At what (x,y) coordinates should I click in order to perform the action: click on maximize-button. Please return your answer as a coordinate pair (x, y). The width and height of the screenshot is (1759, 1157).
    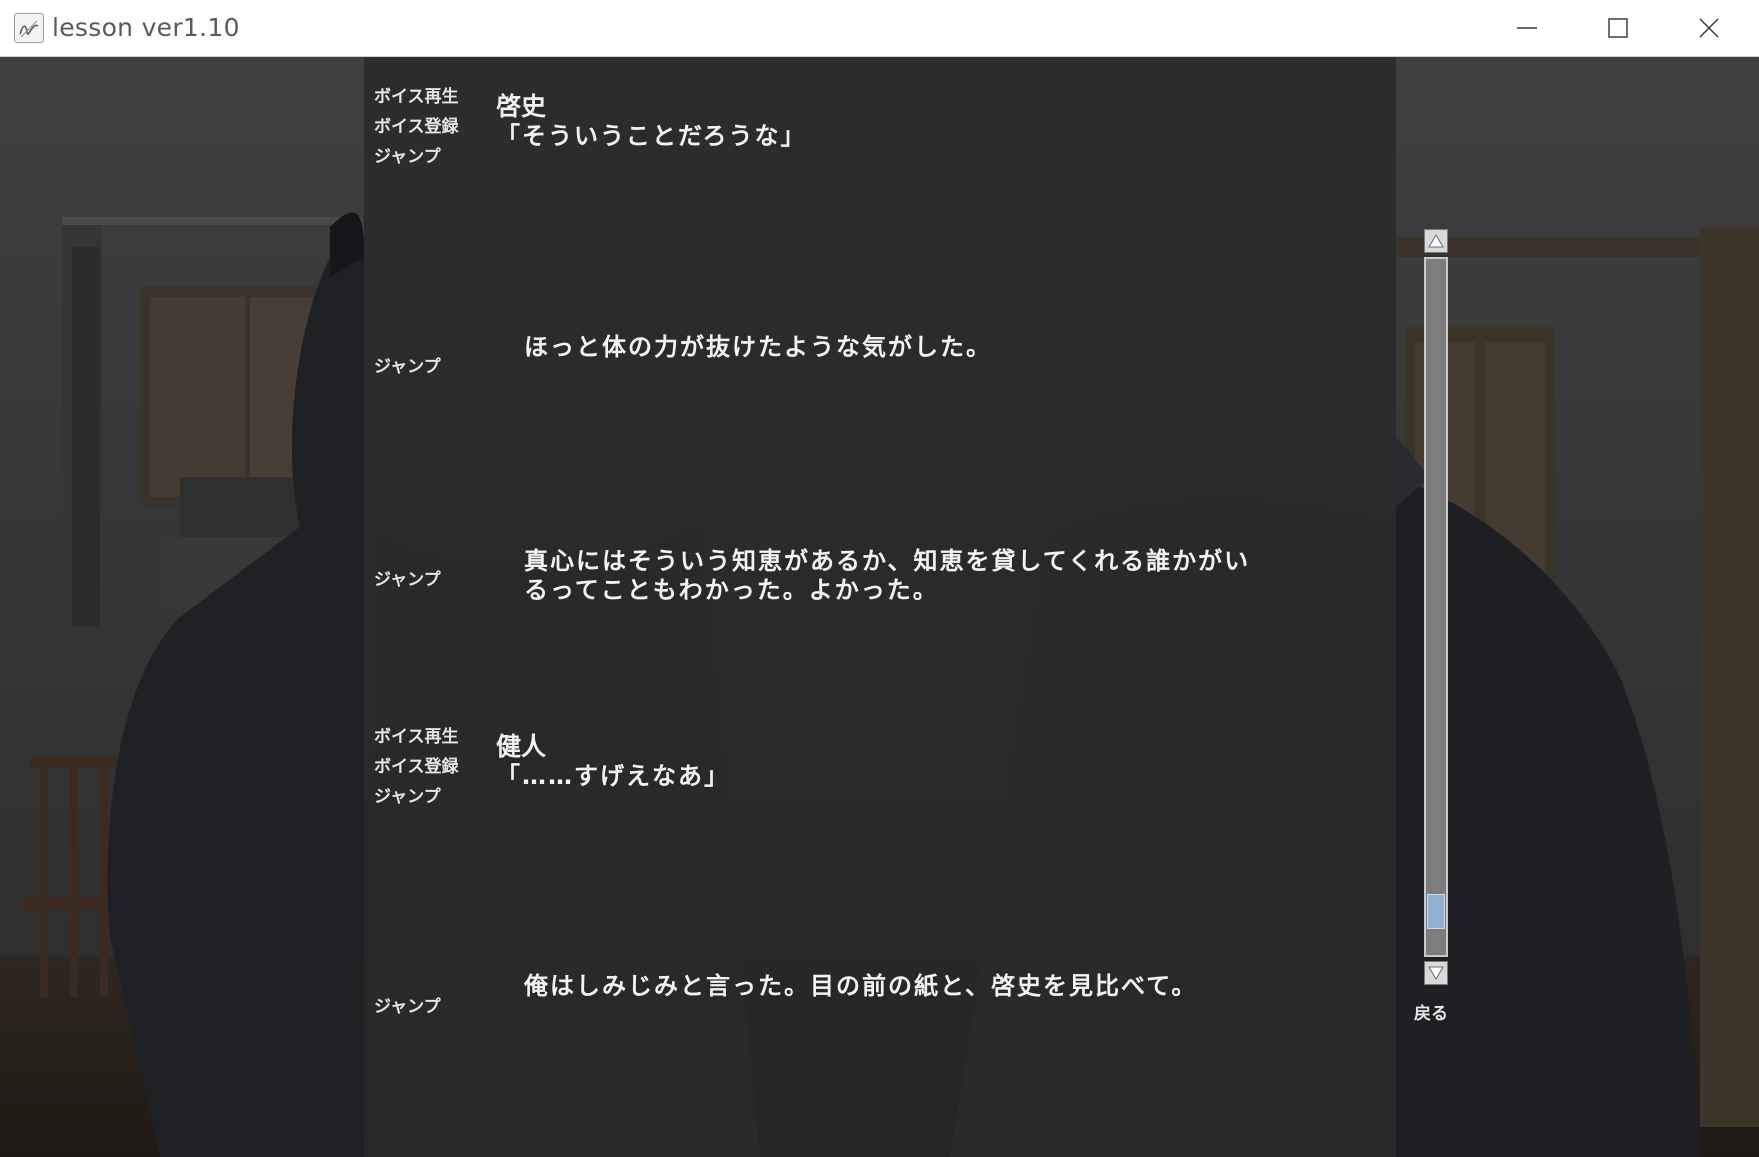
    Looking at the image, I should click on (1618, 28).